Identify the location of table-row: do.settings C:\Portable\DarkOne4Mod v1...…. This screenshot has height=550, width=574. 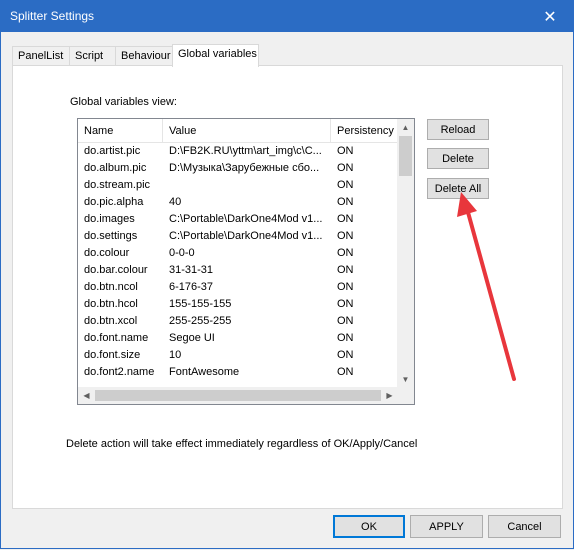
(238, 236).